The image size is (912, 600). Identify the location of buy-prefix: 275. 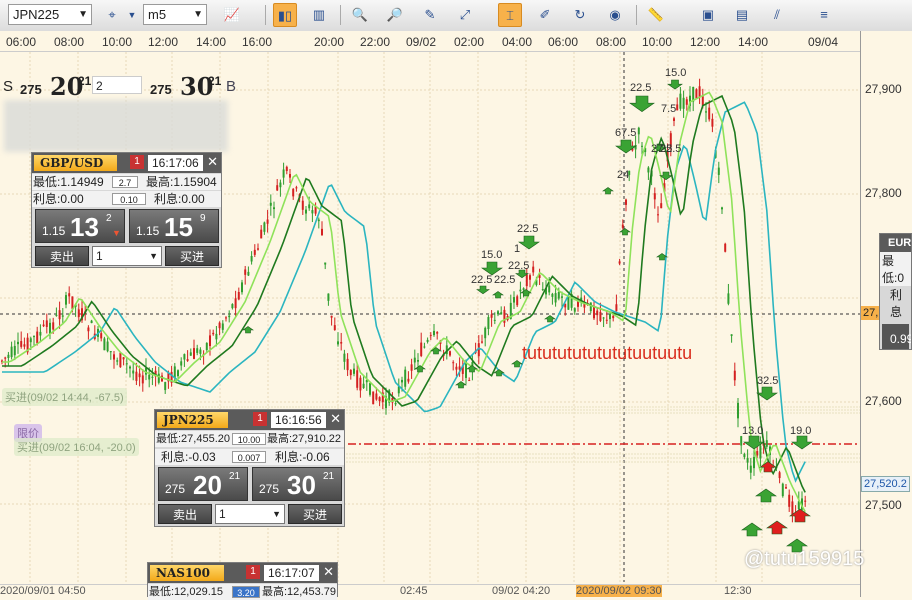
(269, 489).